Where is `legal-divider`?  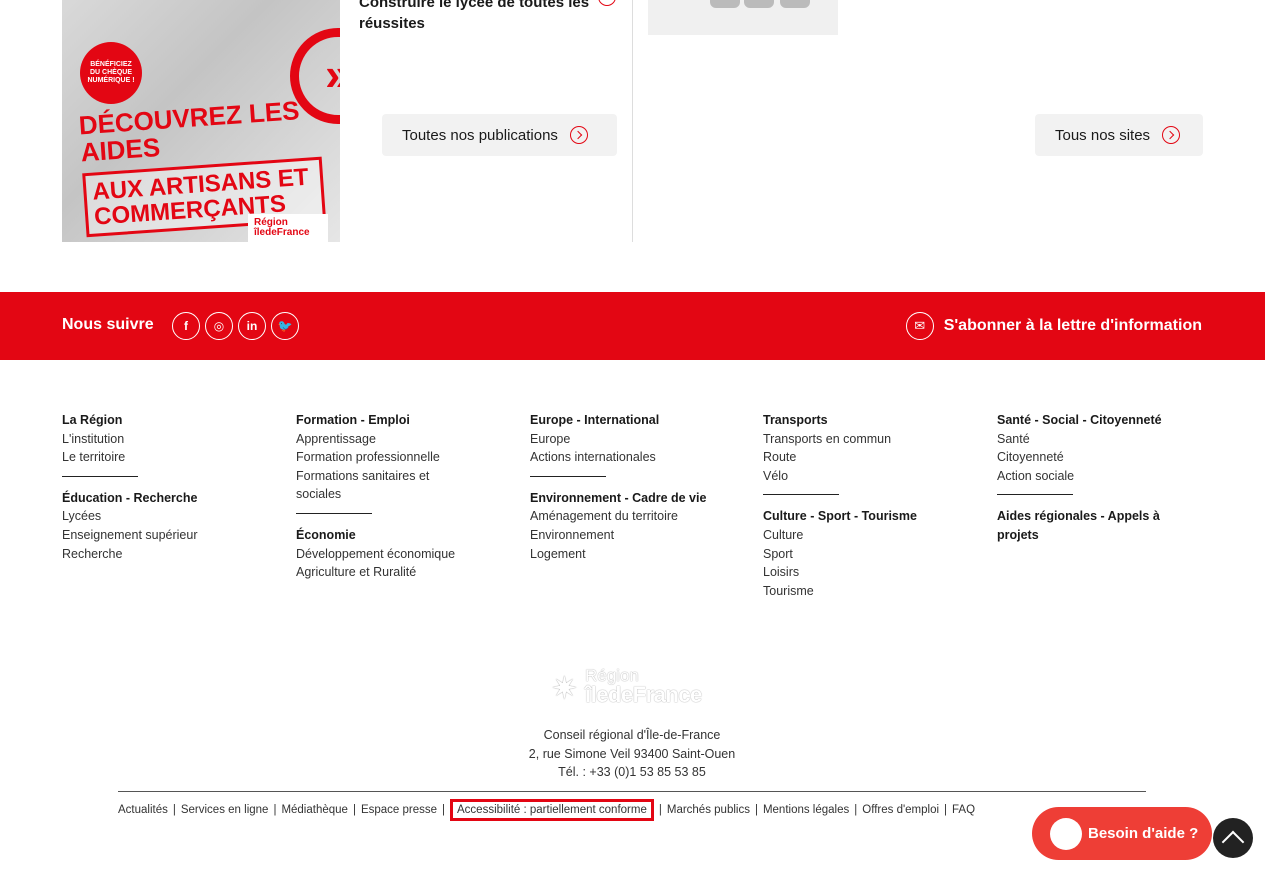 legal-divider is located at coordinates (632, 791).